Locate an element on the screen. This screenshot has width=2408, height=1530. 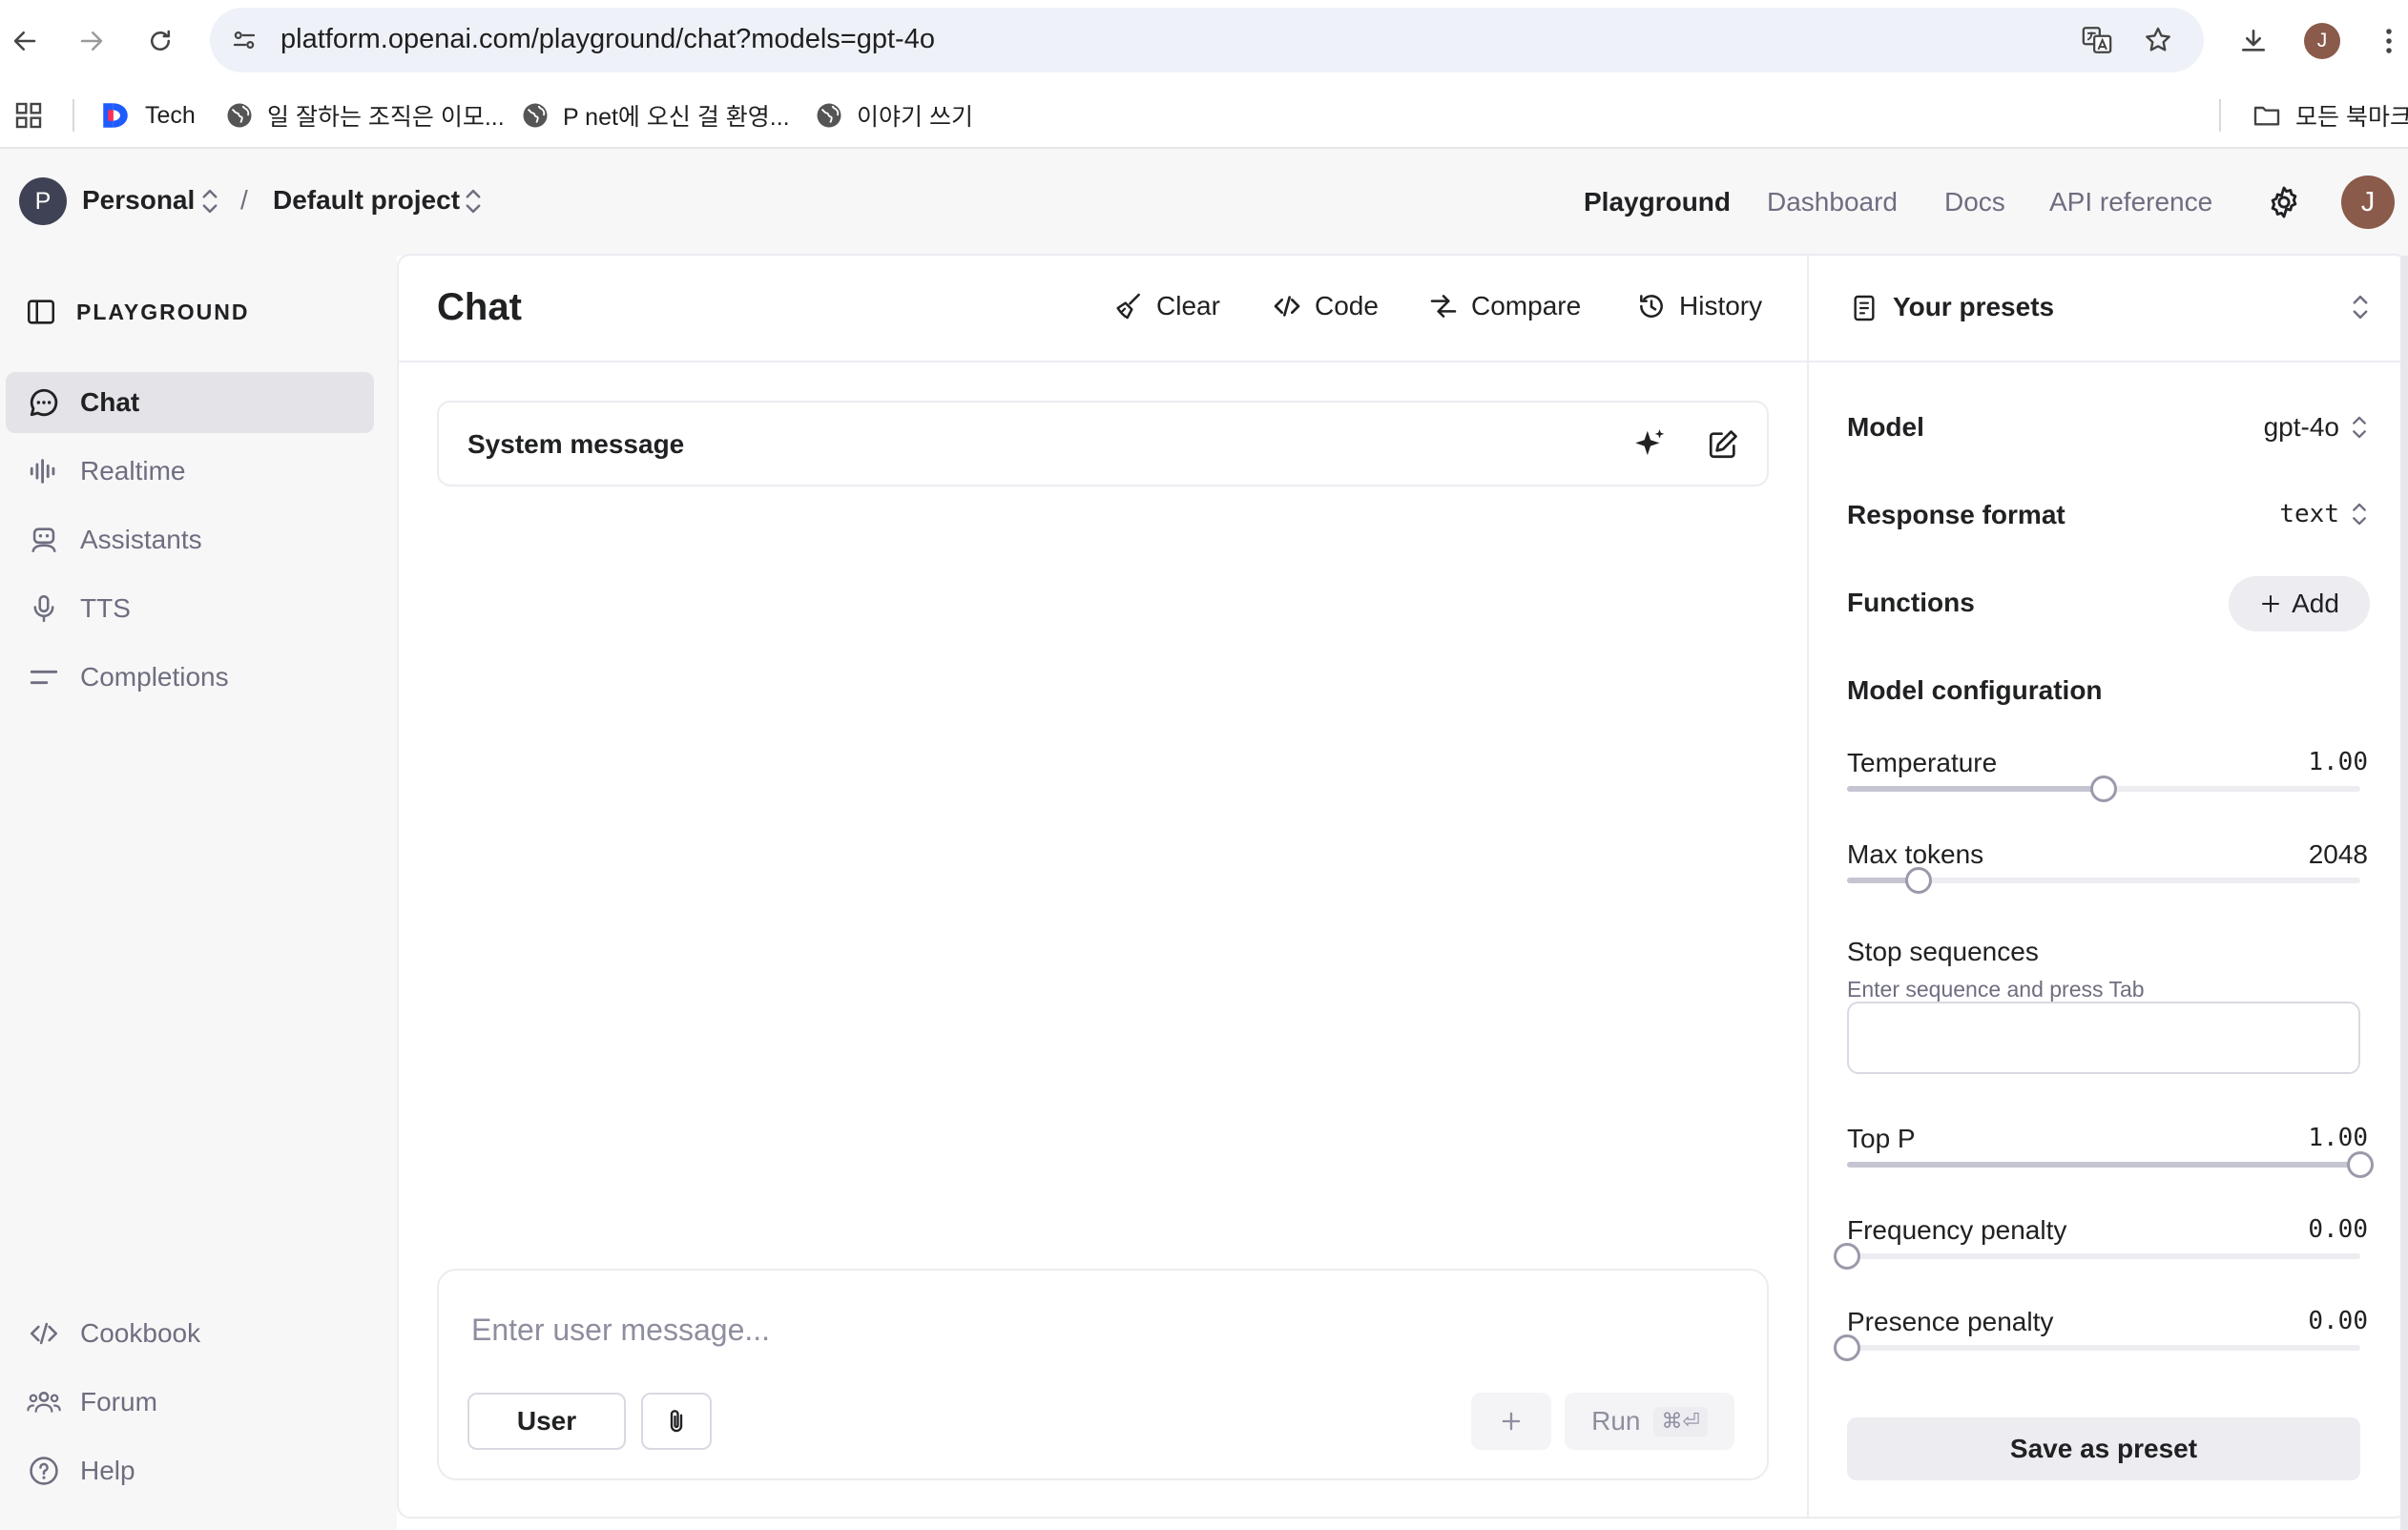
model-label: Model is located at coordinates (1885, 427).